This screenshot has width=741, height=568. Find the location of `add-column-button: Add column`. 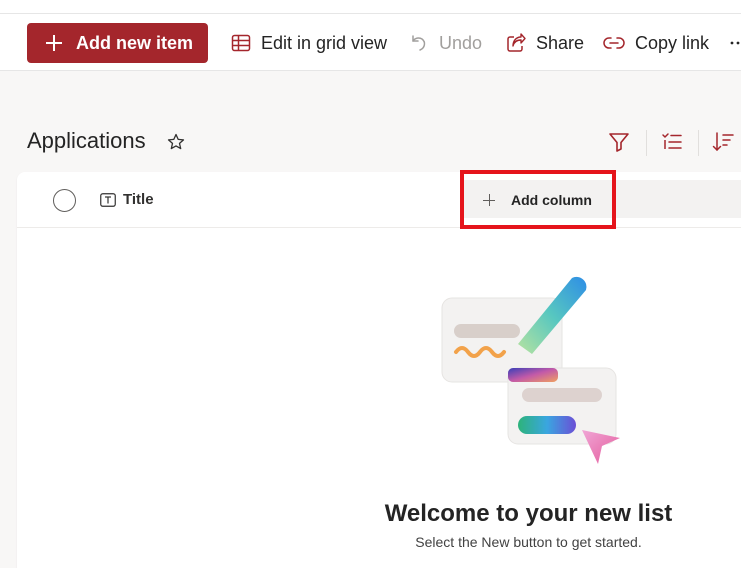

add-column-button: Add column is located at coordinates (540, 200).